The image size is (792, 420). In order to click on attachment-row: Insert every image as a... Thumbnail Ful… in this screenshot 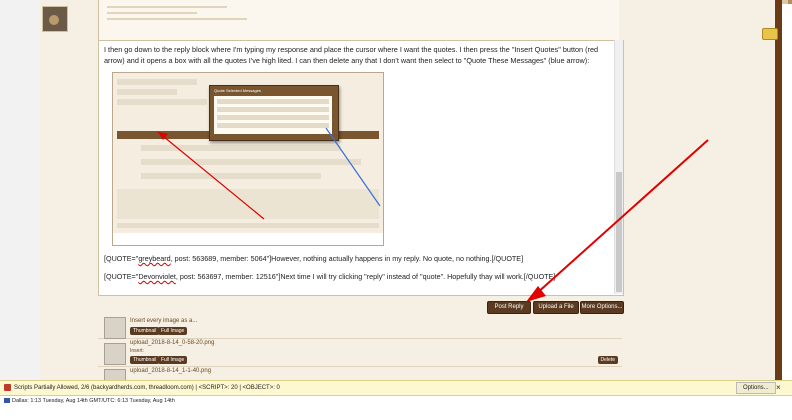, I will do `click(360, 327)`.